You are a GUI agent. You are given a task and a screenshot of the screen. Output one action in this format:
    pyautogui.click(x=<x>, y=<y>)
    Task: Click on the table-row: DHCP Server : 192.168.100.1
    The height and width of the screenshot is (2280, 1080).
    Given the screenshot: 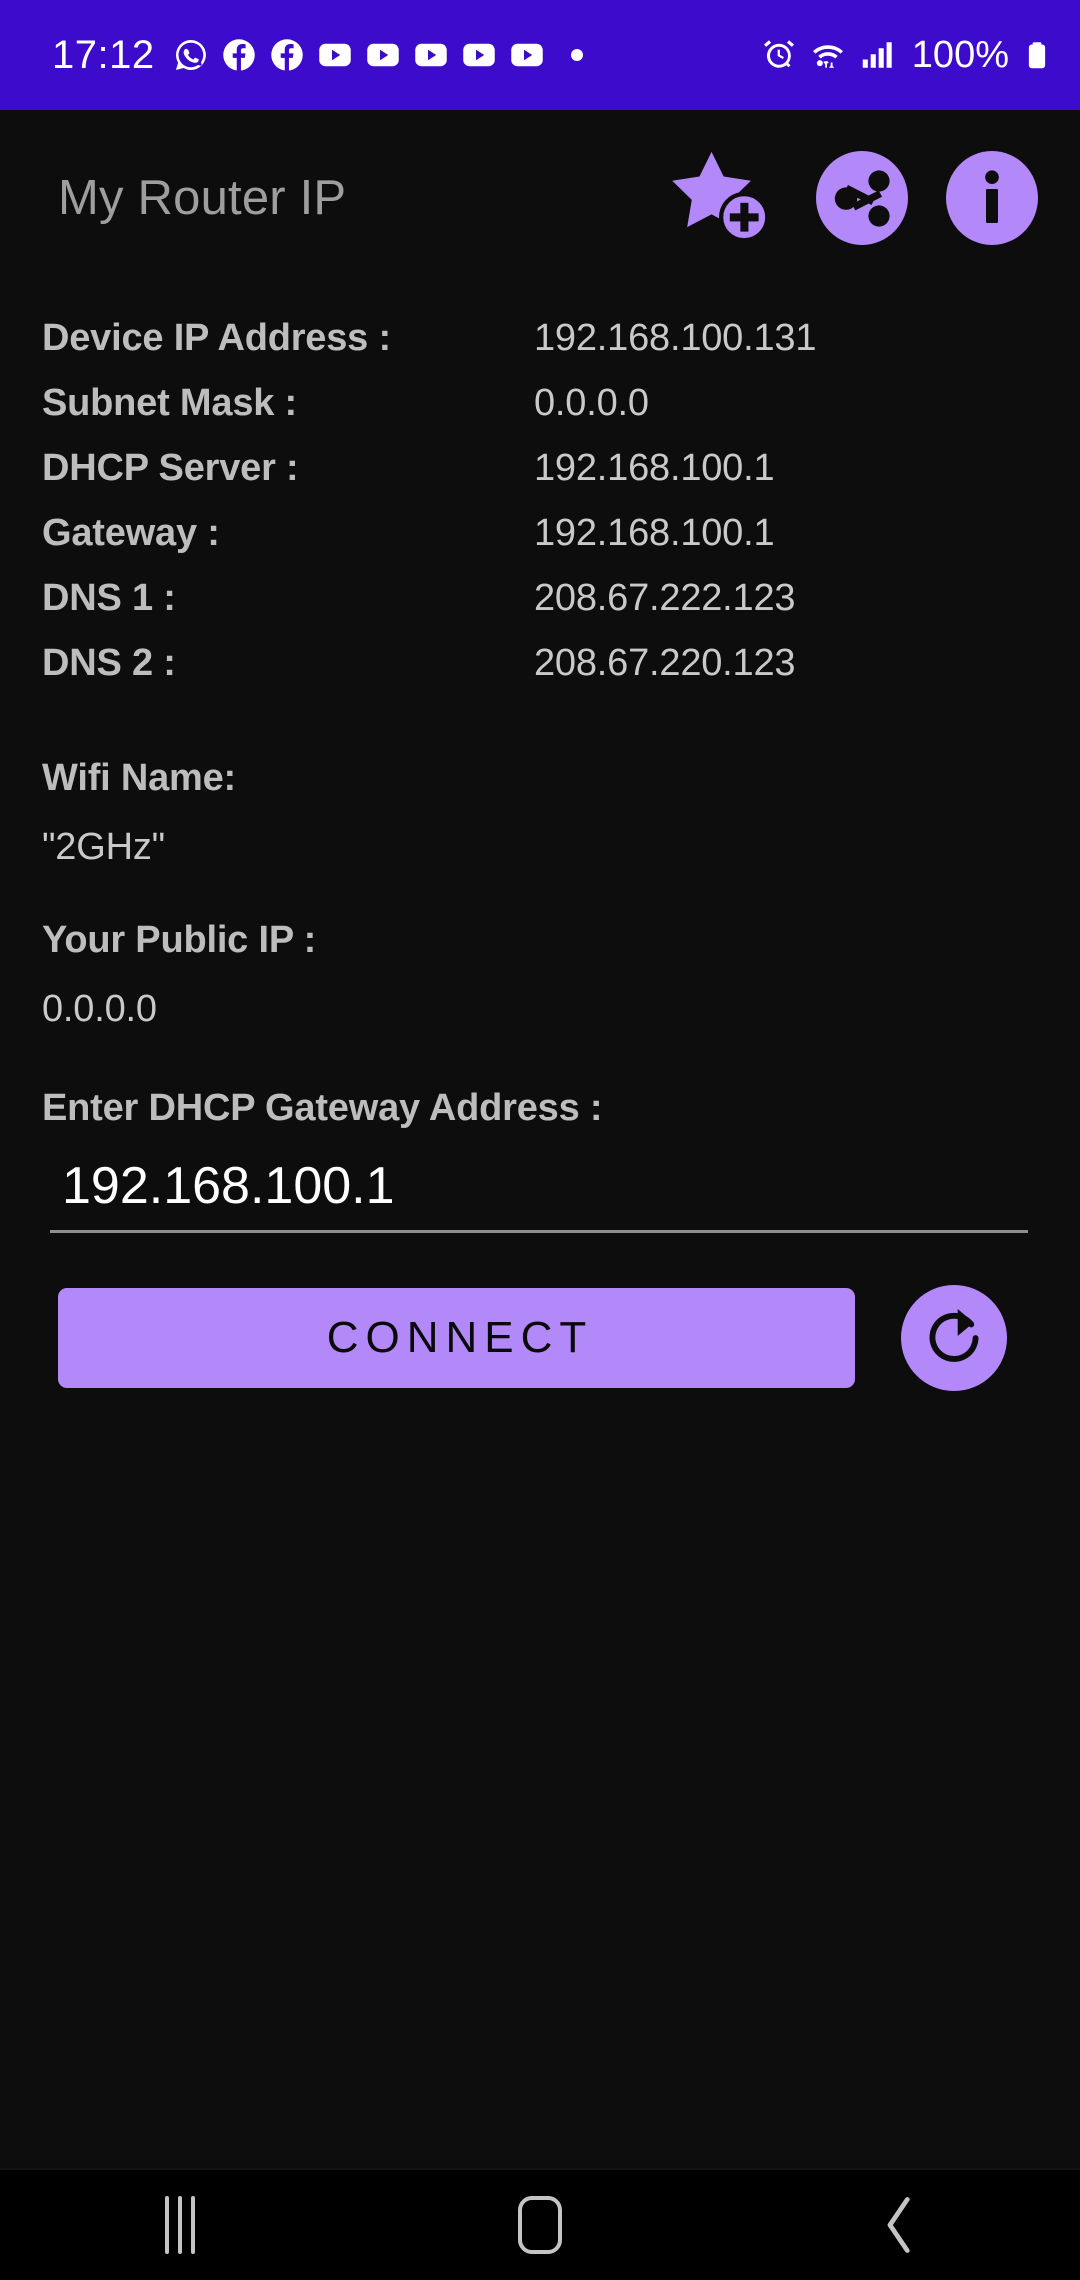 What is the action you would take?
    pyautogui.click(x=540, y=479)
    